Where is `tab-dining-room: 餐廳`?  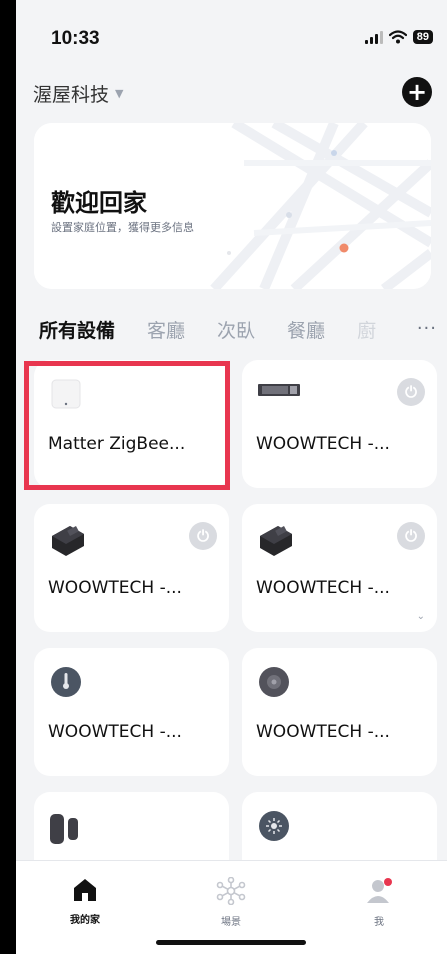
tab-dining-room: 餐廳 is located at coordinates (306, 329).